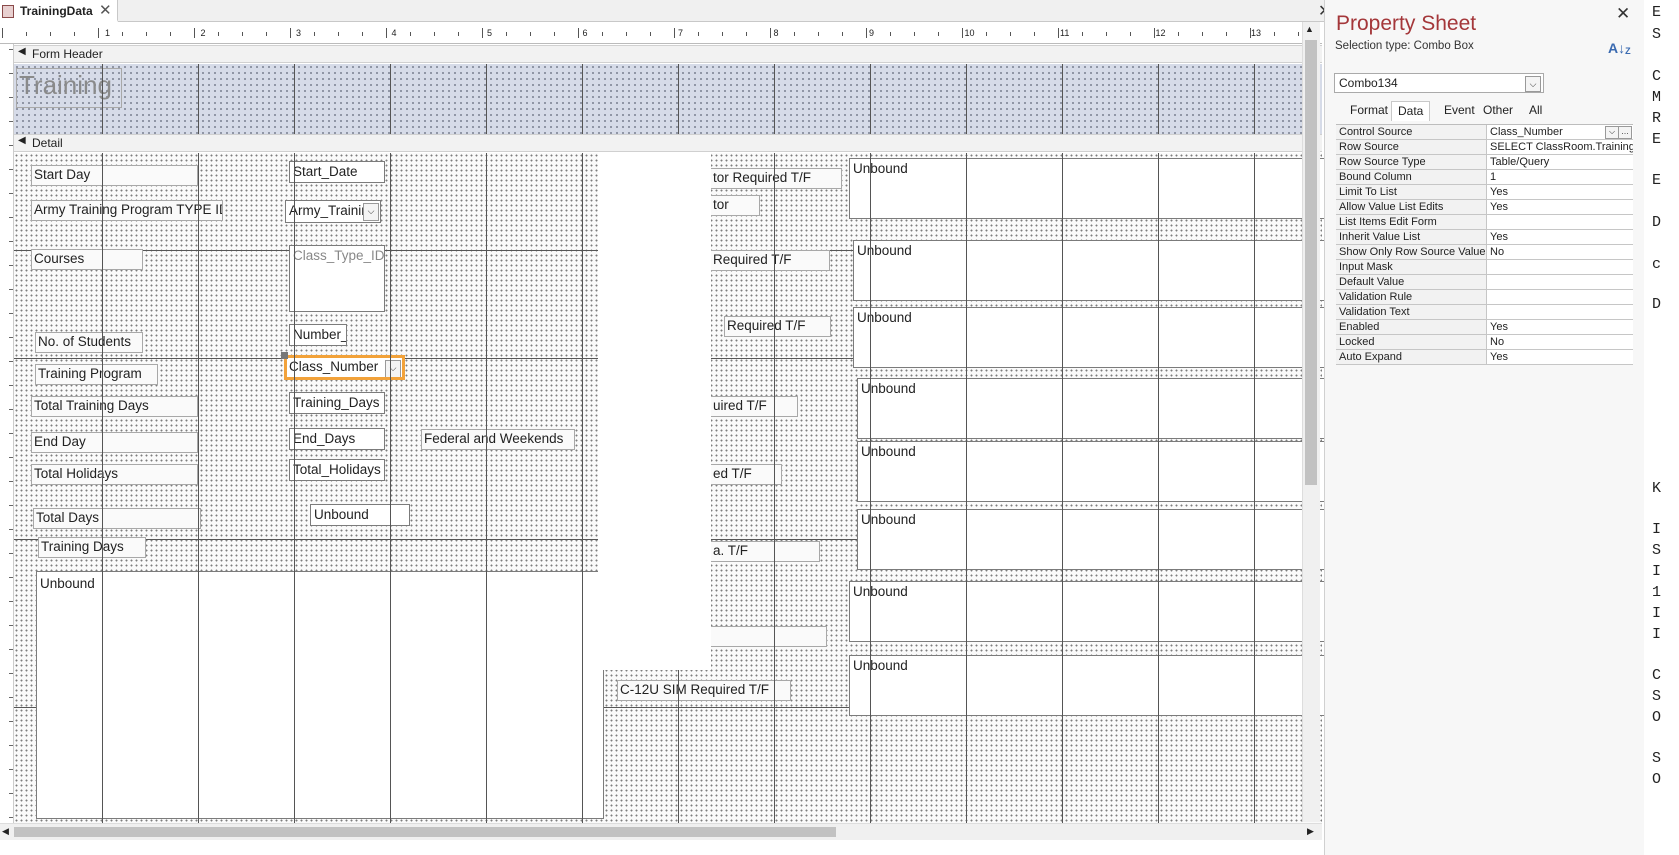 The height and width of the screenshot is (855, 1679). What do you see at coordinates (777, 326) in the screenshot?
I see `label-required-3: Required T/F` at bounding box center [777, 326].